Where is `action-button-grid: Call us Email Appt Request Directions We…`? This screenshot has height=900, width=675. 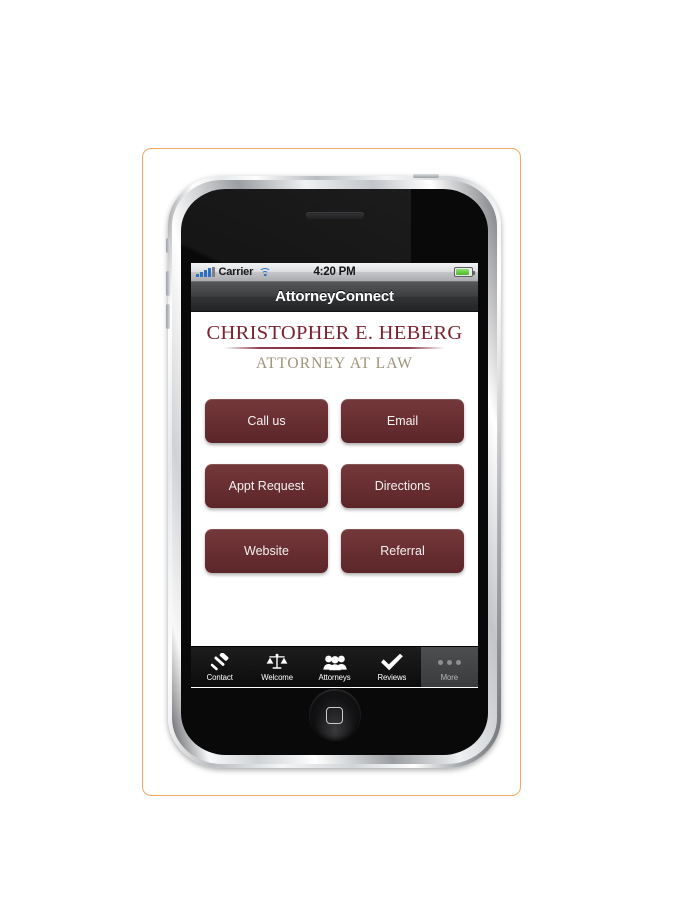
action-button-grid: Call us Email Appt Request Directions We… is located at coordinates (334, 485).